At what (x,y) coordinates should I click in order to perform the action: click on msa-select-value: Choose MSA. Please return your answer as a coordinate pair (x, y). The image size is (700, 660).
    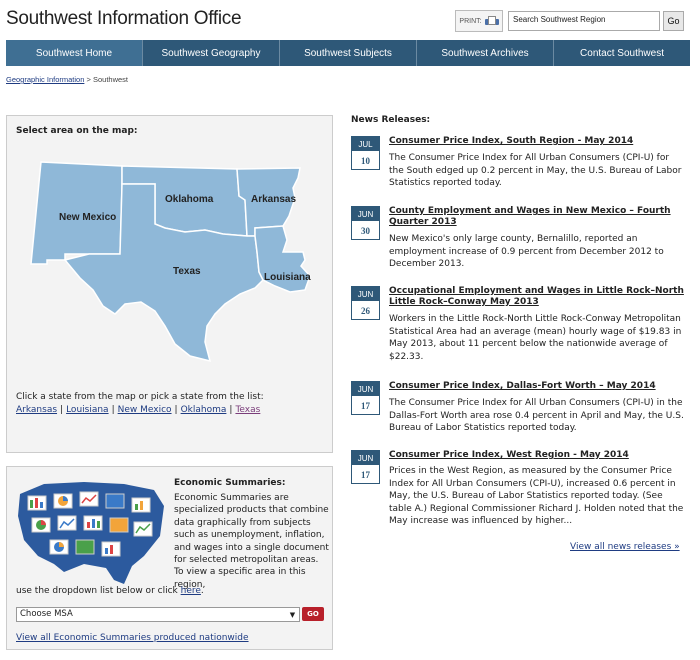
    Looking at the image, I should click on (46, 614).